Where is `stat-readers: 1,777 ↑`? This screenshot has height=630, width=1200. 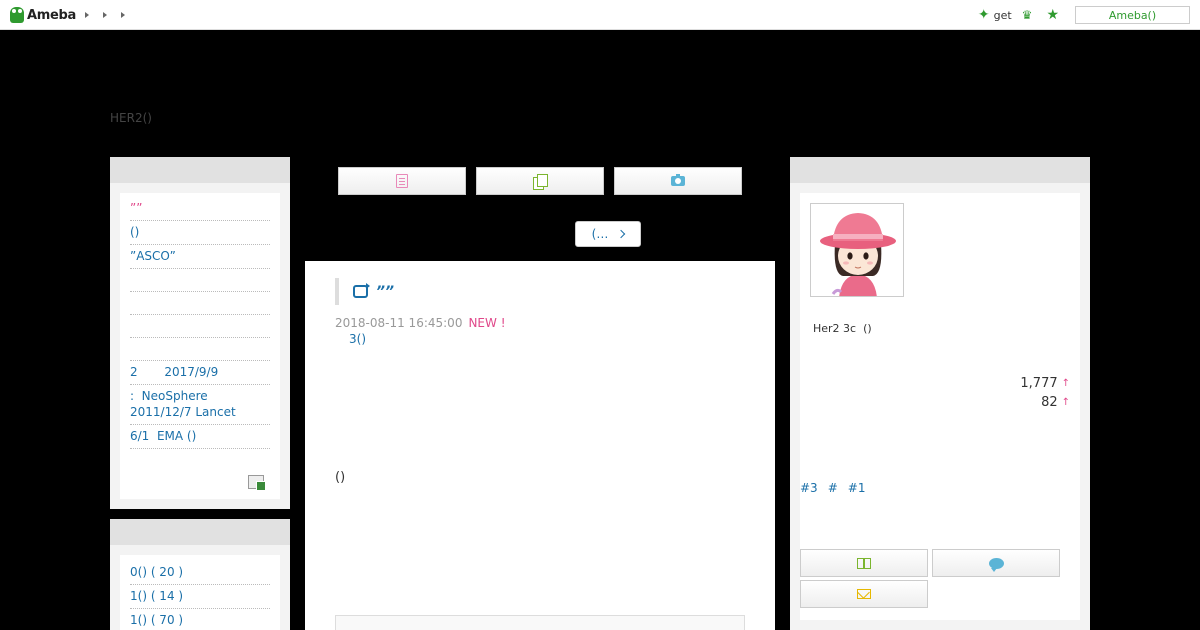 stat-readers: 1,777 ↑ is located at coordinates (1045, 383).